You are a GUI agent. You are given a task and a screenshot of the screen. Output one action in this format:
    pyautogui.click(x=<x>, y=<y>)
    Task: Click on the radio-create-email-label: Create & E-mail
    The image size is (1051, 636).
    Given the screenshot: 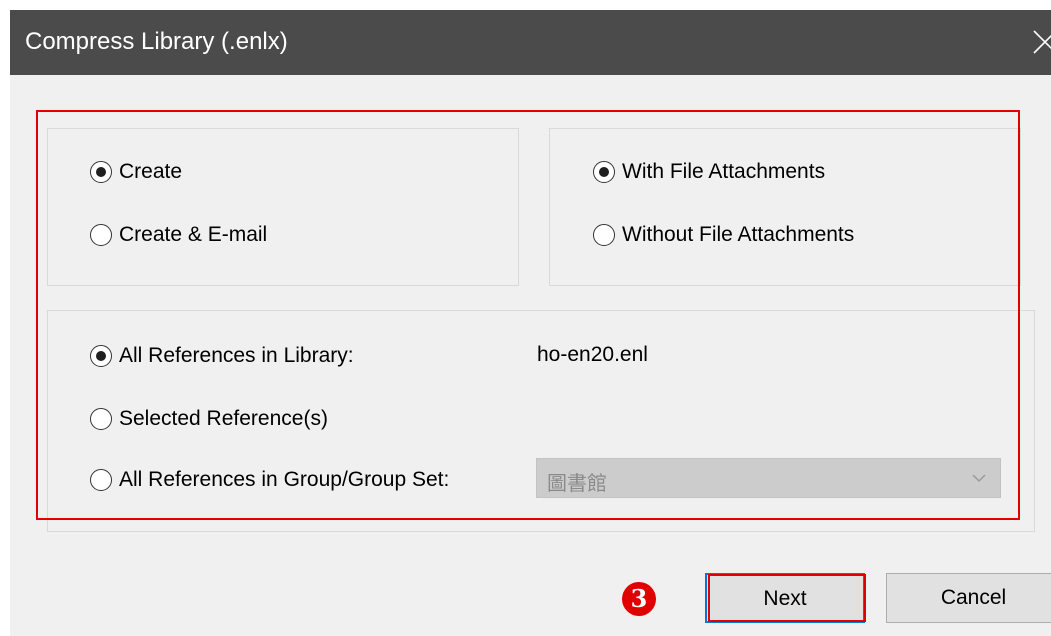 What is the action you would take?
    pyautogui.click(x=193, y=234)
    